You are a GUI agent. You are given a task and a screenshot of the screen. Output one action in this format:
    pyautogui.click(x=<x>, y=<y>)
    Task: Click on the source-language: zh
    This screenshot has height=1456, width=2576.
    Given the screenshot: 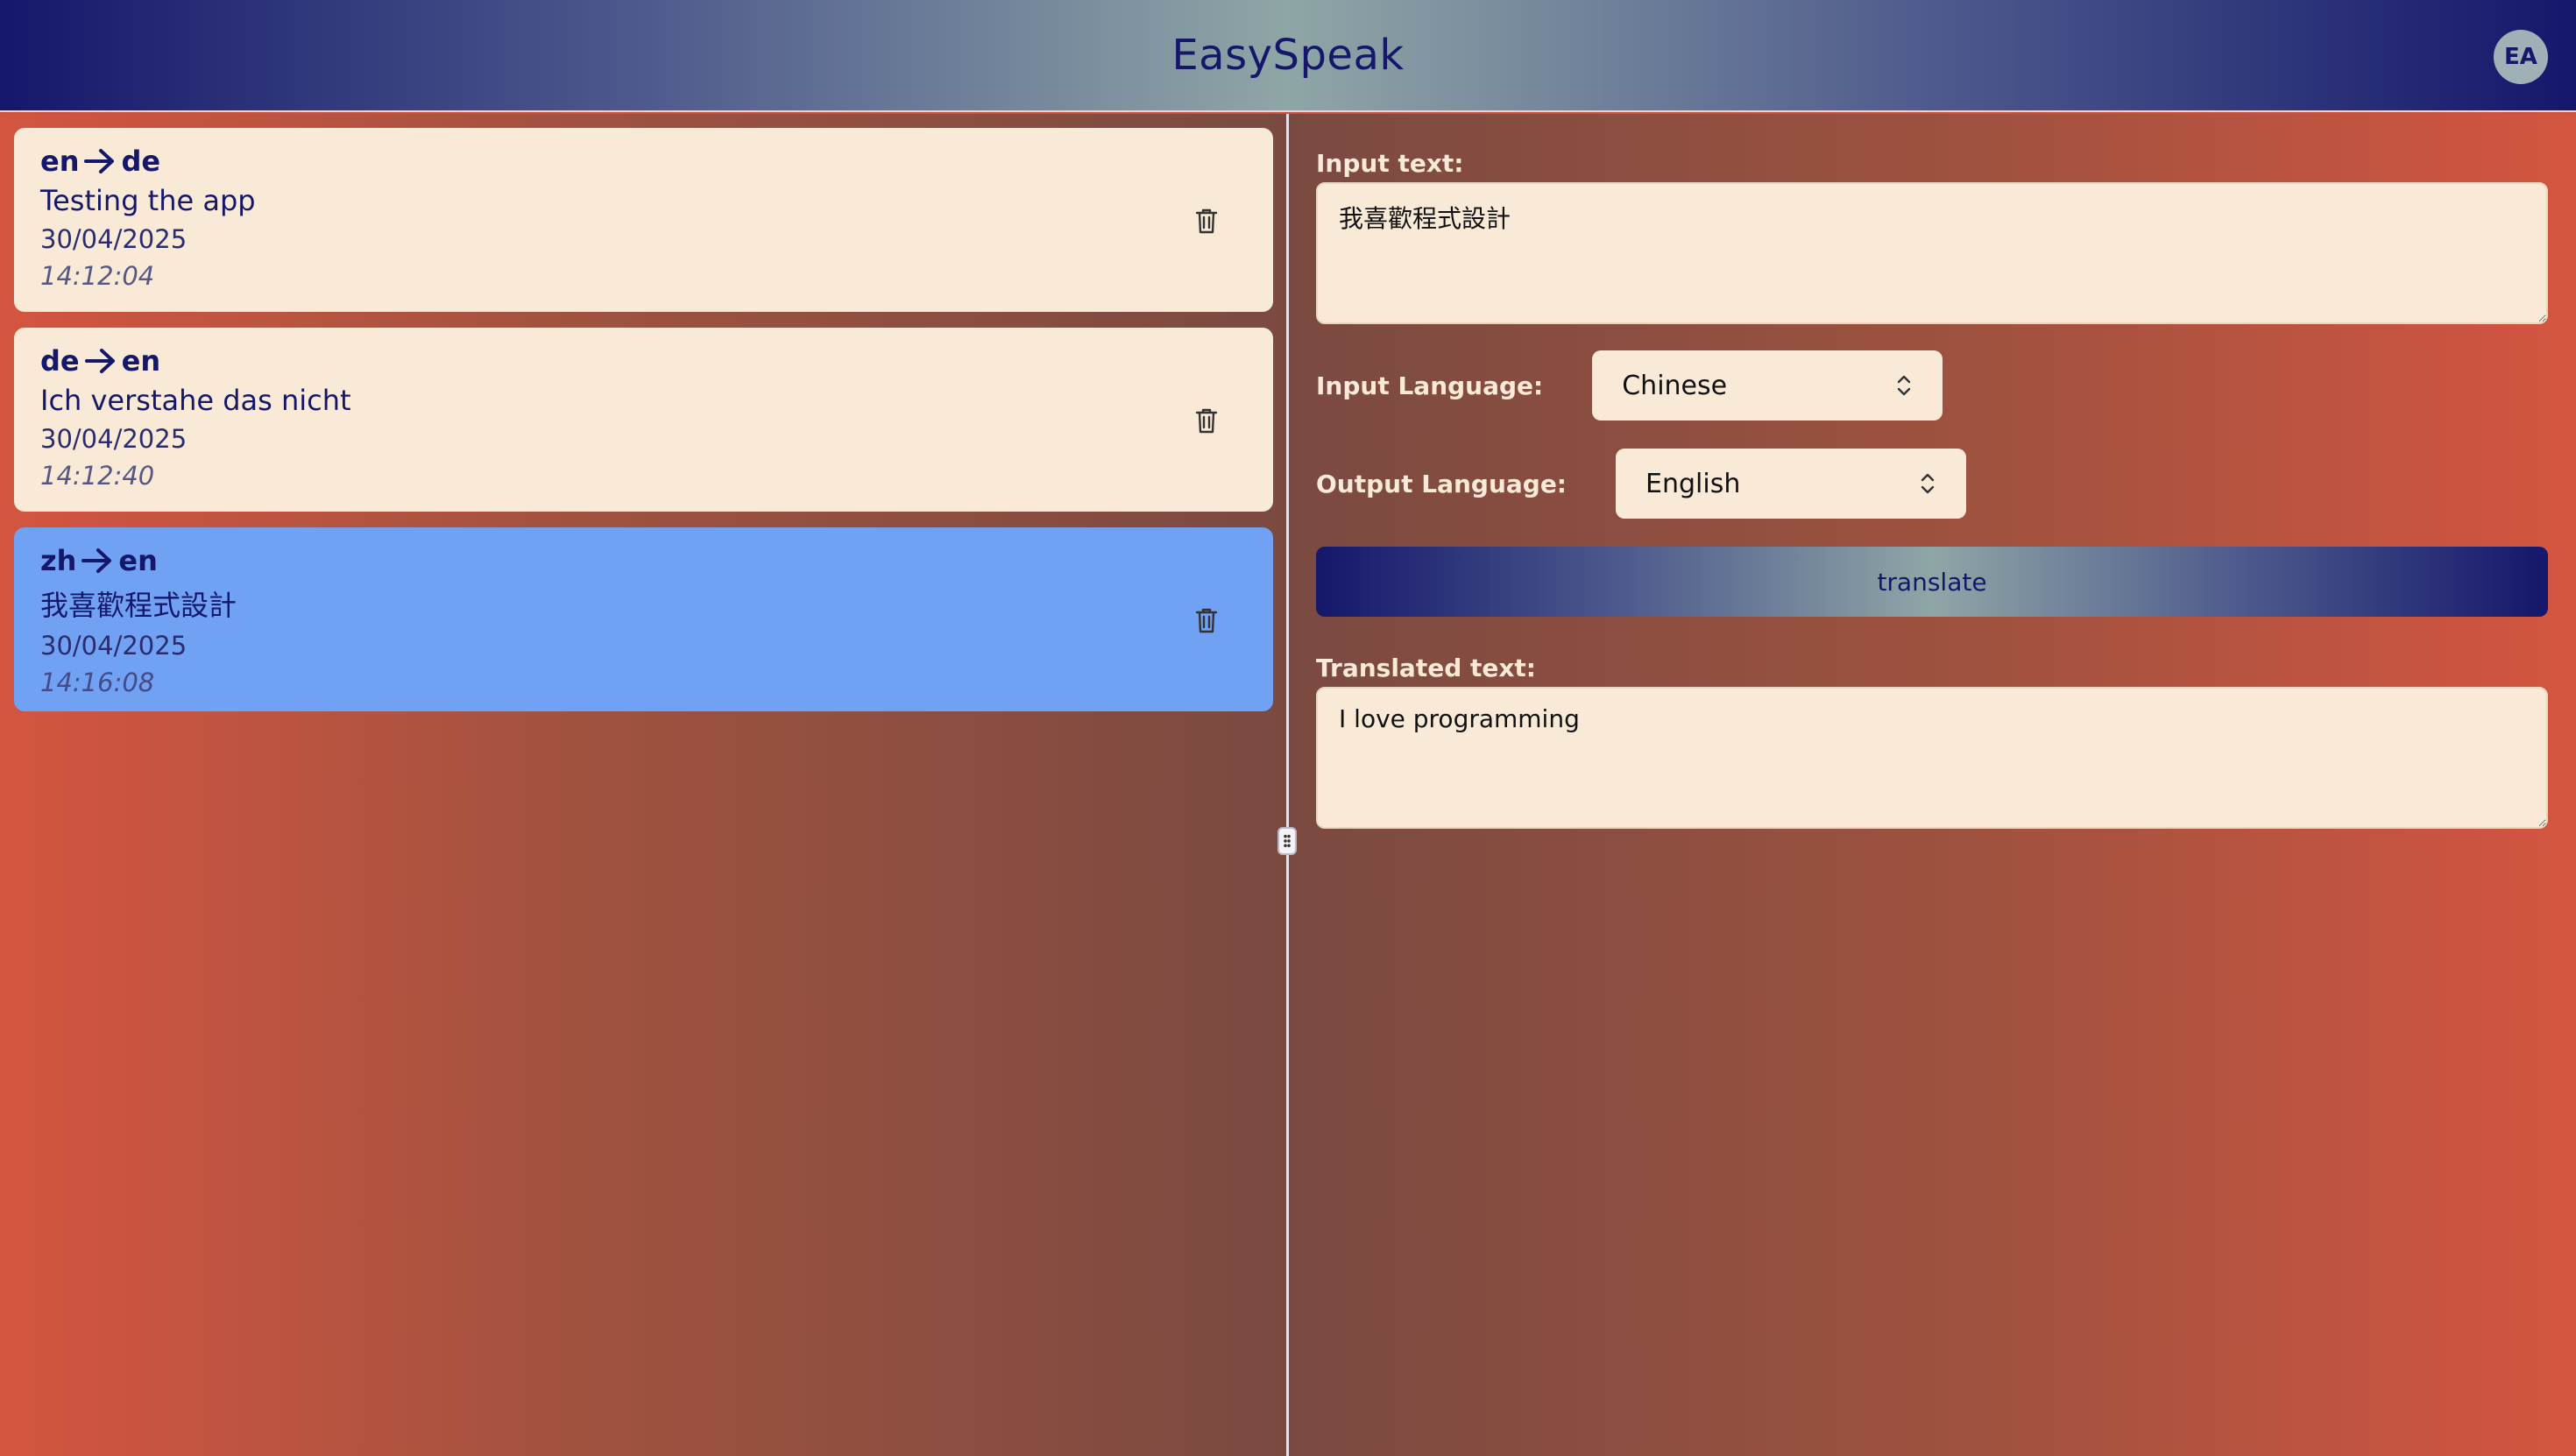 What is the action you would take?
    pyautogui.click(x=58, y=560)
    